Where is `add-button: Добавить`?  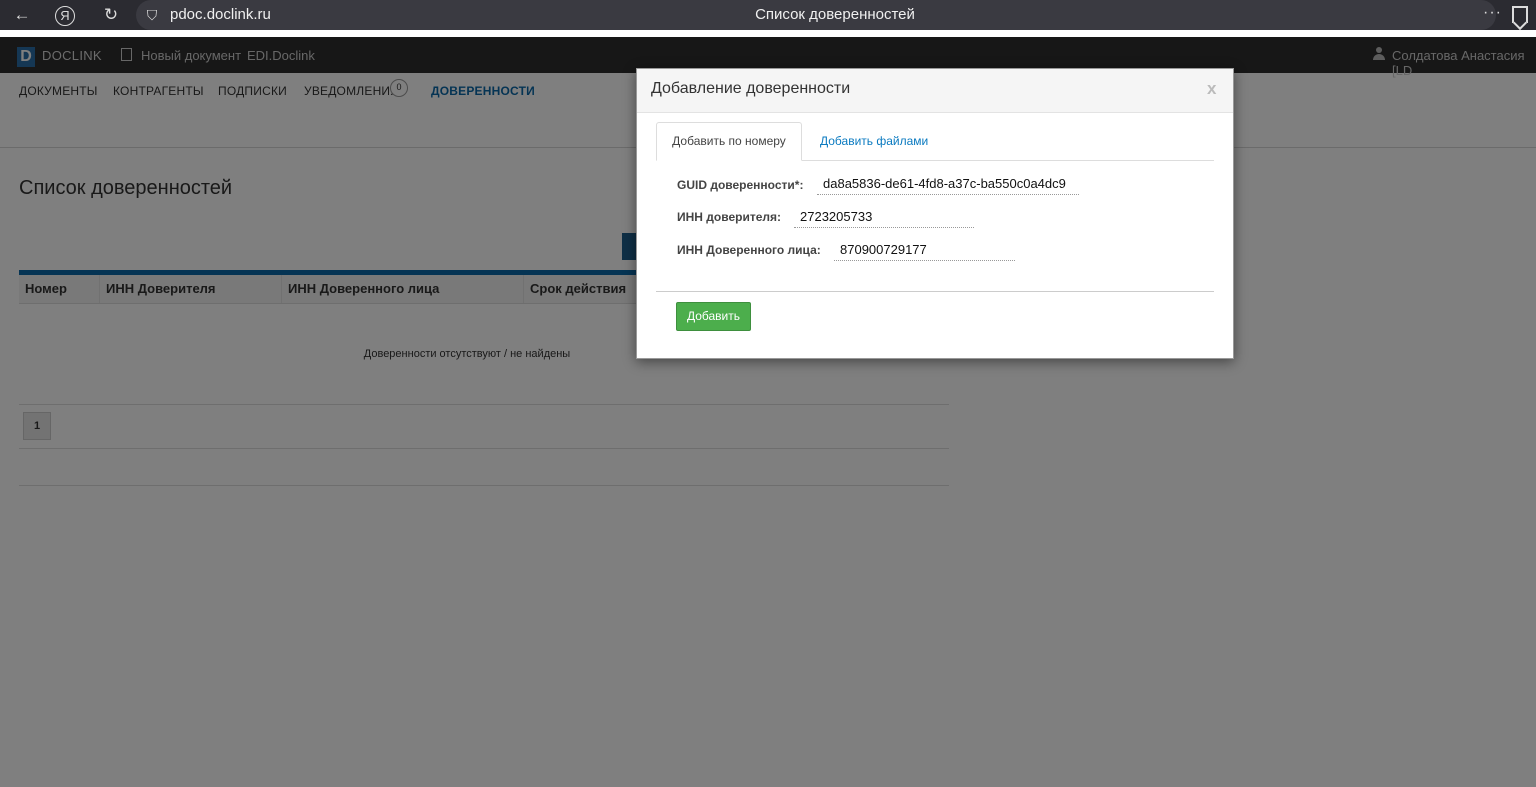 add-button: Добавить is located at coordinates (713, 316).